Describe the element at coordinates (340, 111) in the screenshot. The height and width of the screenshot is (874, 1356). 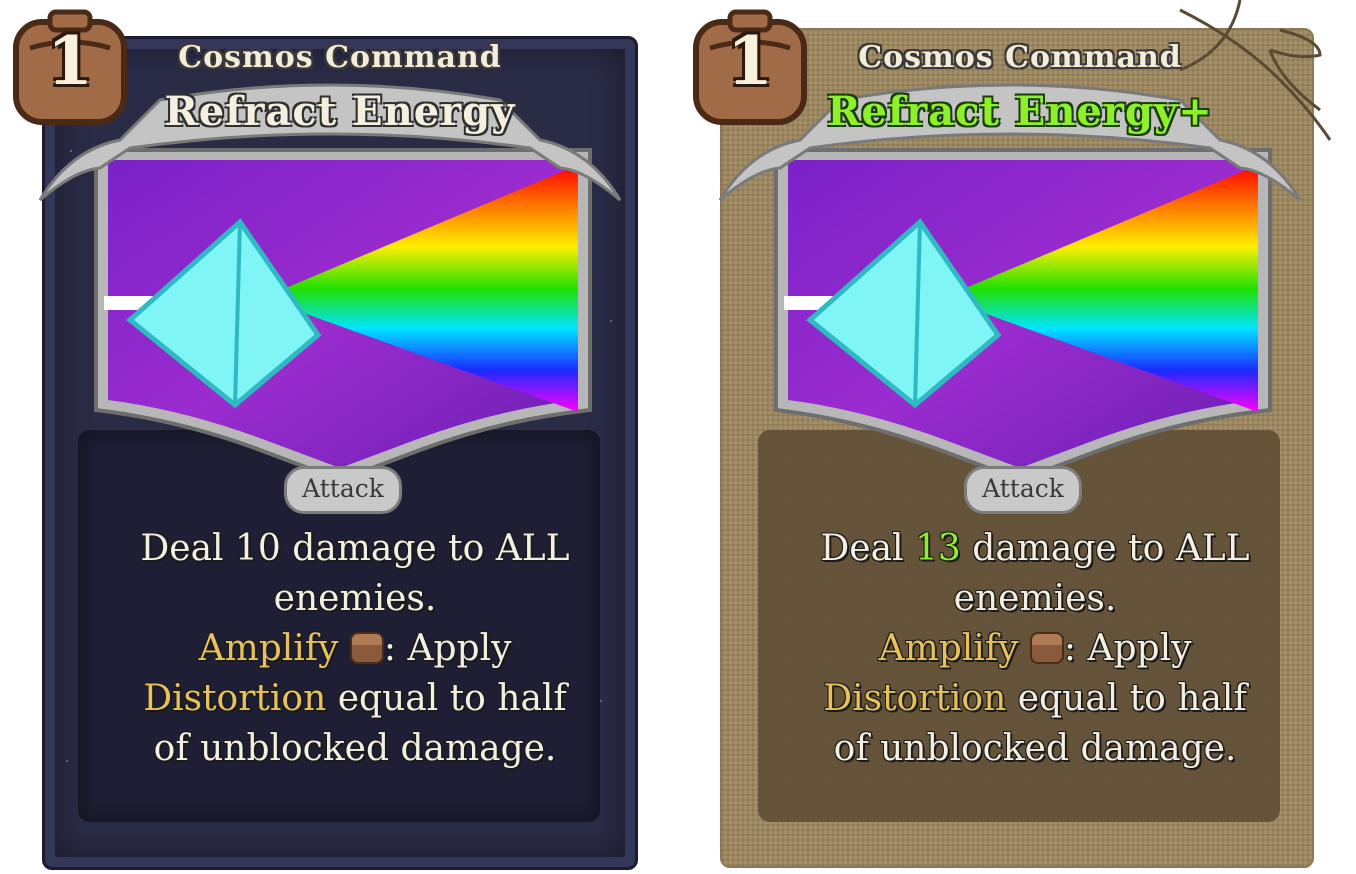
I see `card-title: Refract Energy` at that location.